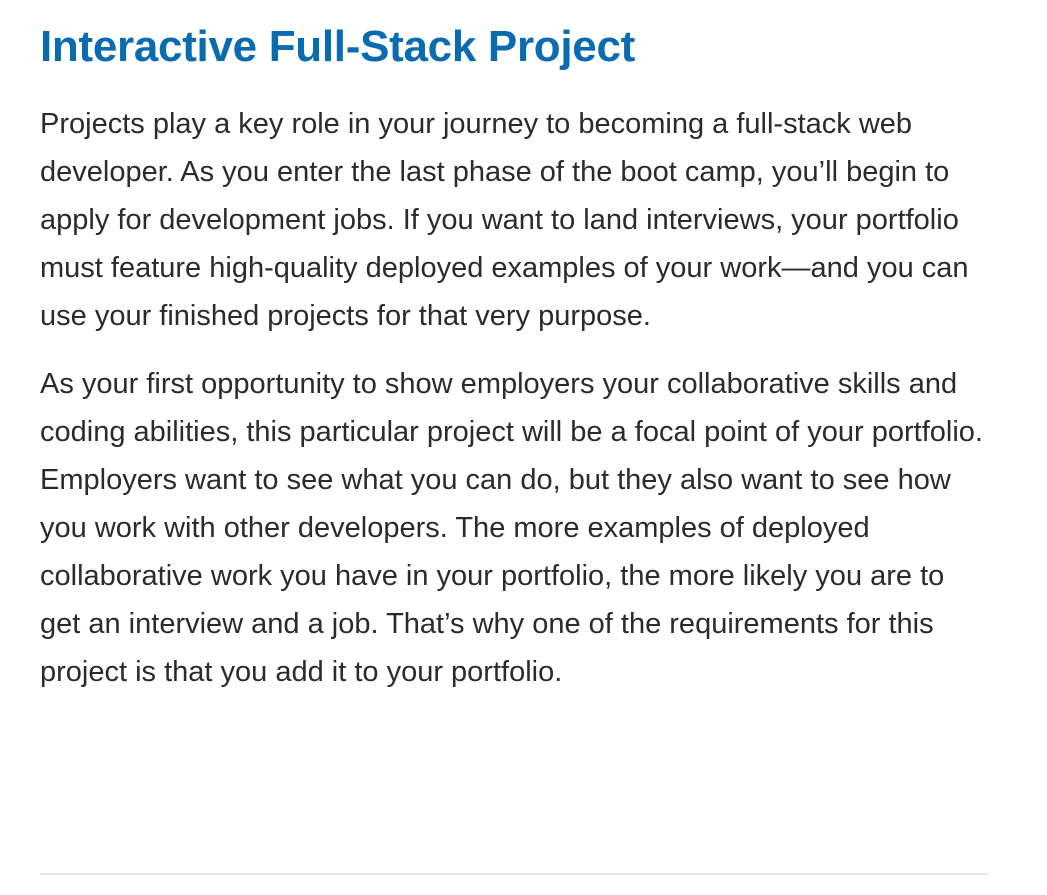  I want to click on page-title: Interactive Full-Stack Project, so click(337, 46).